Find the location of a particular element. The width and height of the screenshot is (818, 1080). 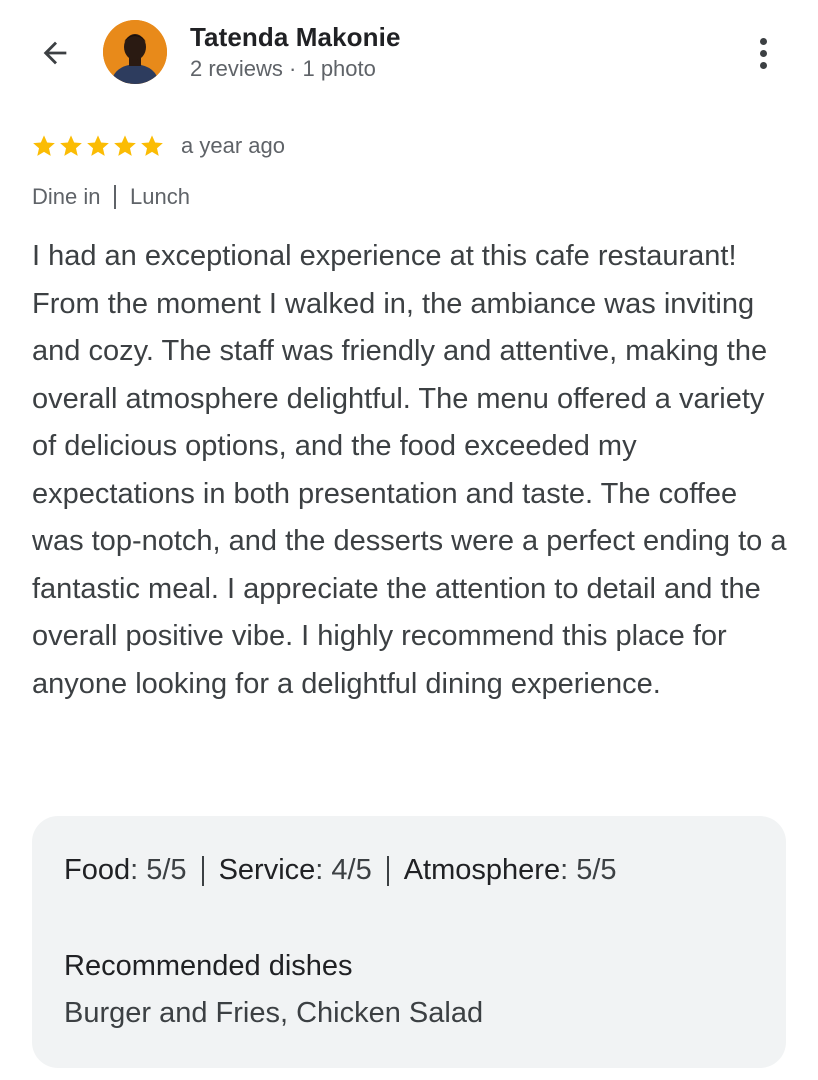

tag-divider is located at coordinates (115, 197).